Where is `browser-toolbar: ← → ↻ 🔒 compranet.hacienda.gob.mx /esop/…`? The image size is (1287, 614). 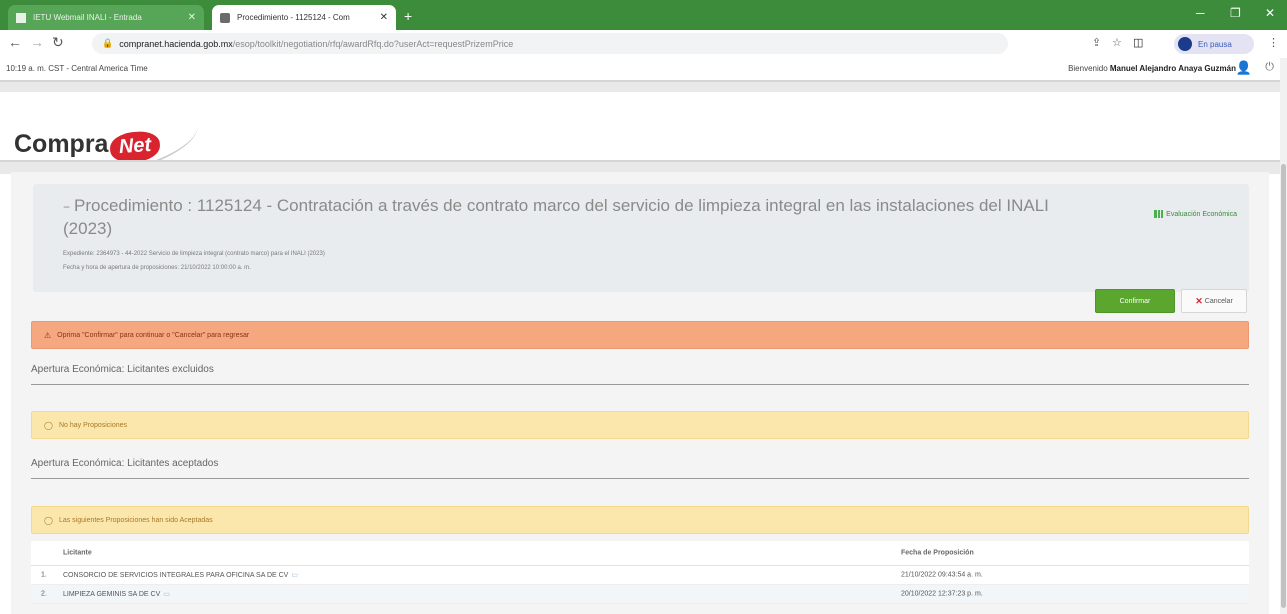
browser-toolbar: ← → ↻ 🔒 compranet.hacienda.gob.mx /esop/… is located at coordinates (643, 44).